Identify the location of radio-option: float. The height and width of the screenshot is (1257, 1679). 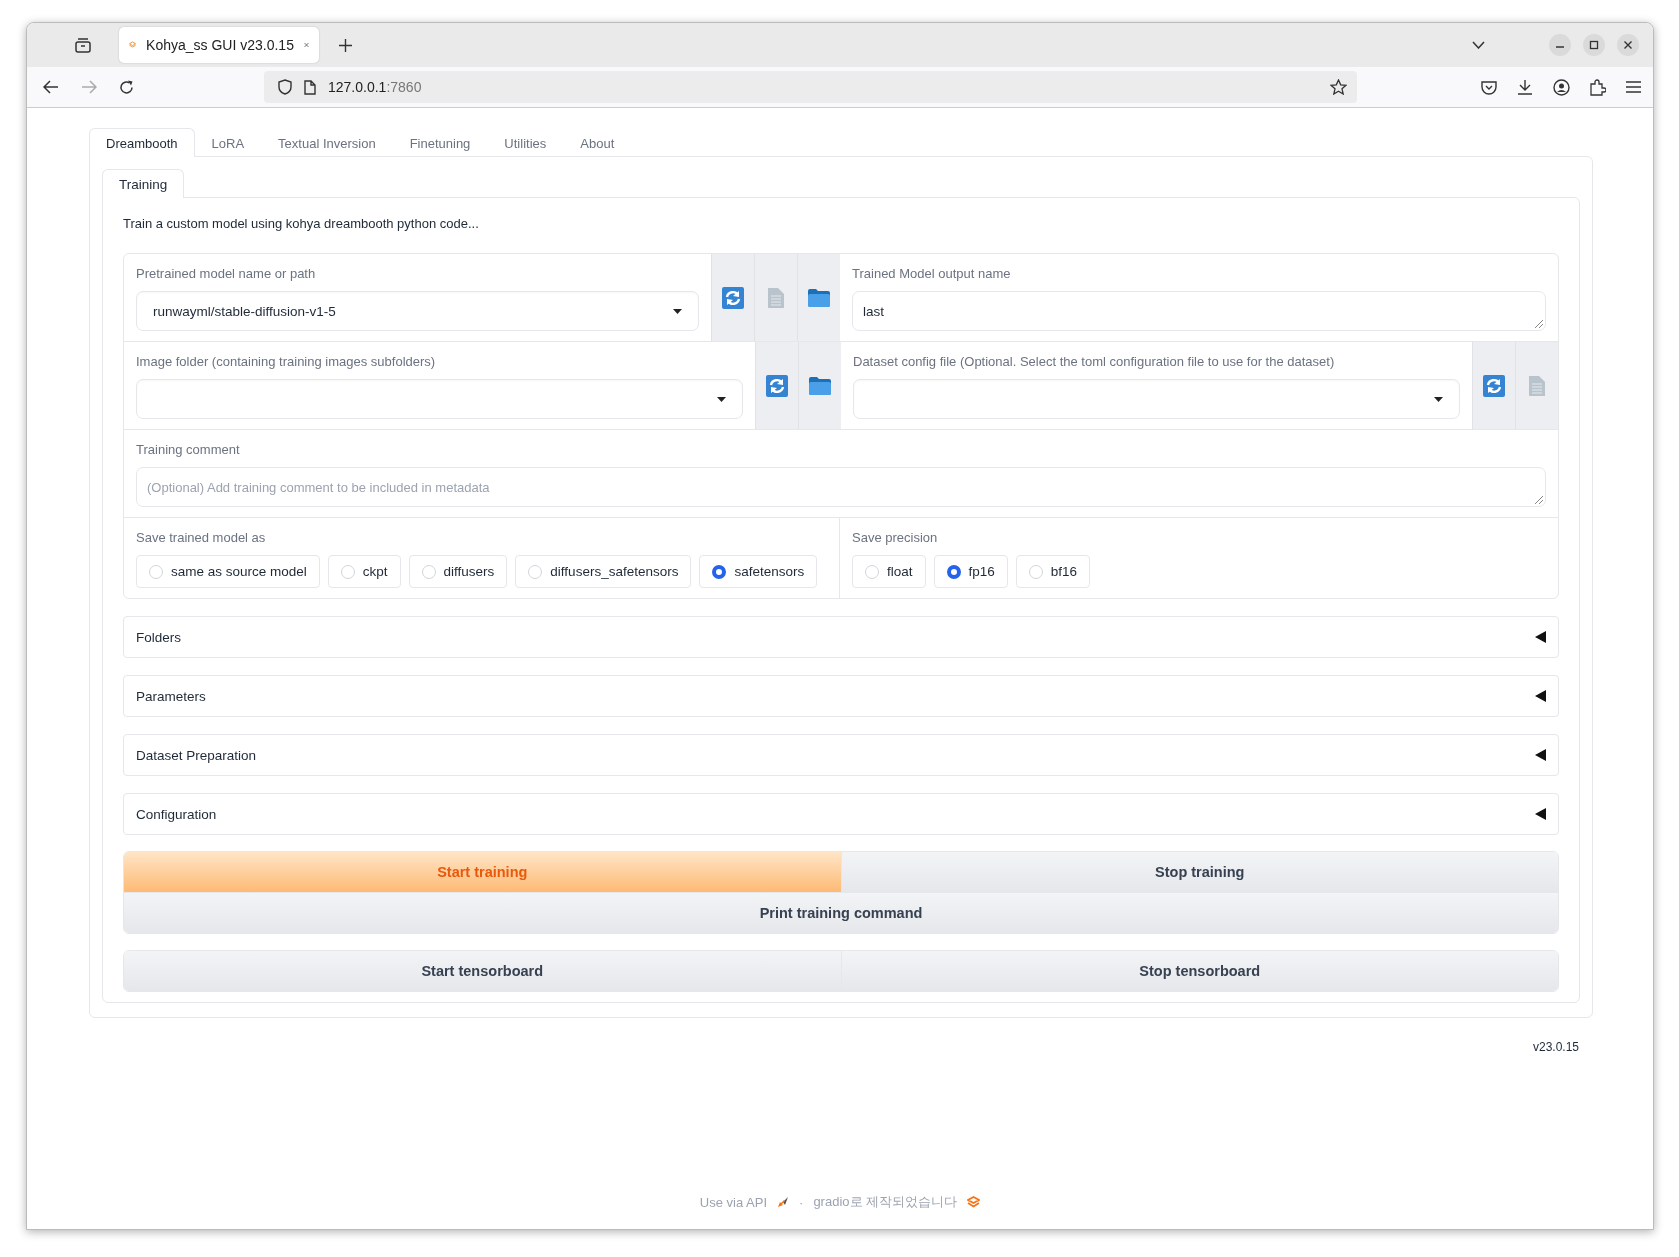
(889, 571).